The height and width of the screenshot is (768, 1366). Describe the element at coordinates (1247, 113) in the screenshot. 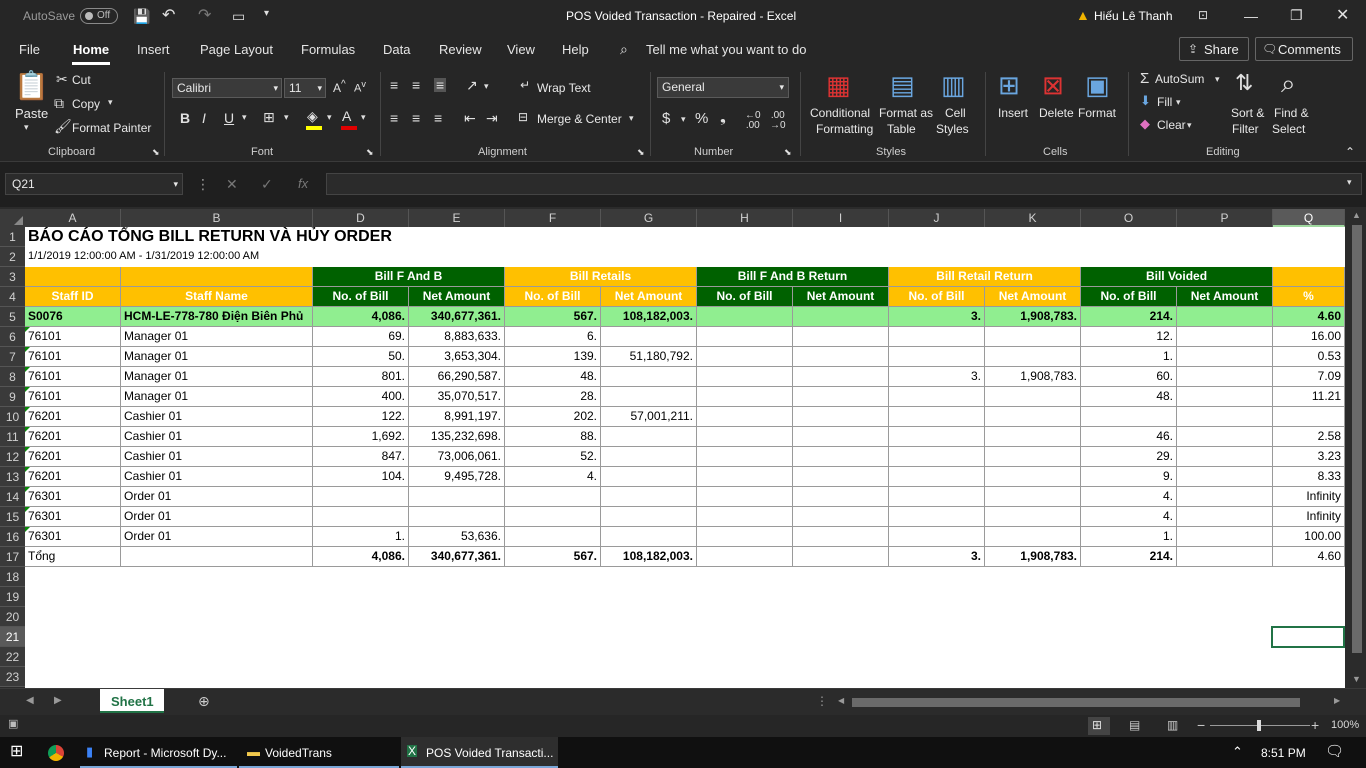

I see `sort-filter-label: Sort &` at that location.